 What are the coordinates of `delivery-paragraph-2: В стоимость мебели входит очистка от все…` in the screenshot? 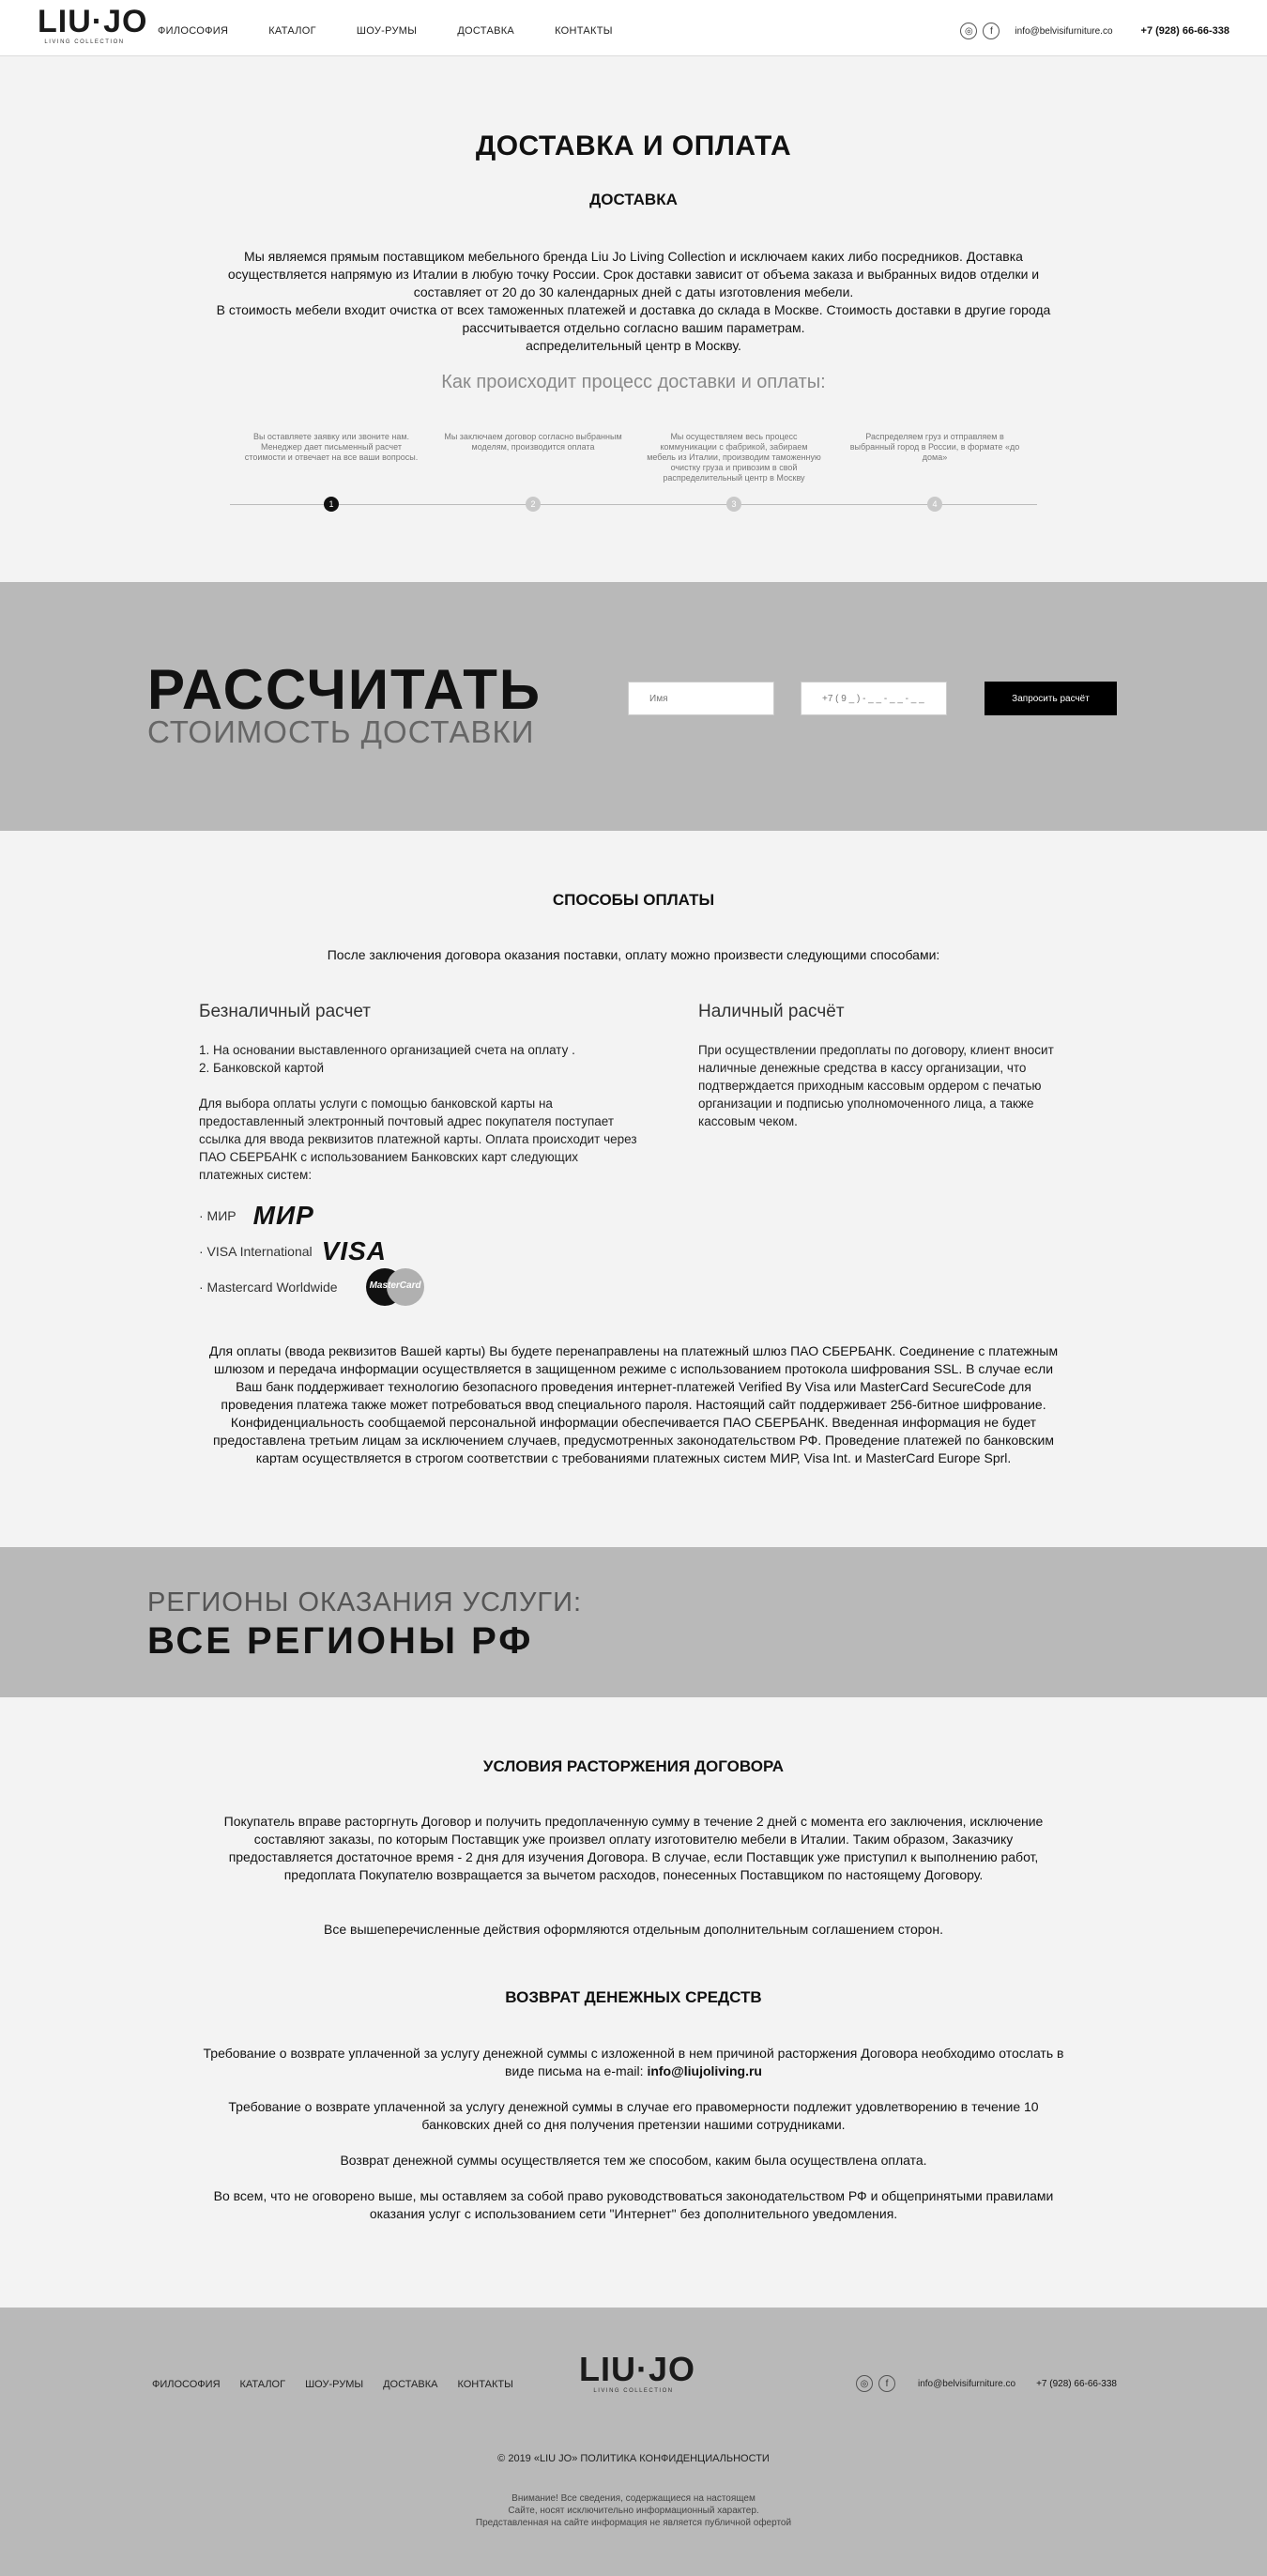 It's located at (633, 319).